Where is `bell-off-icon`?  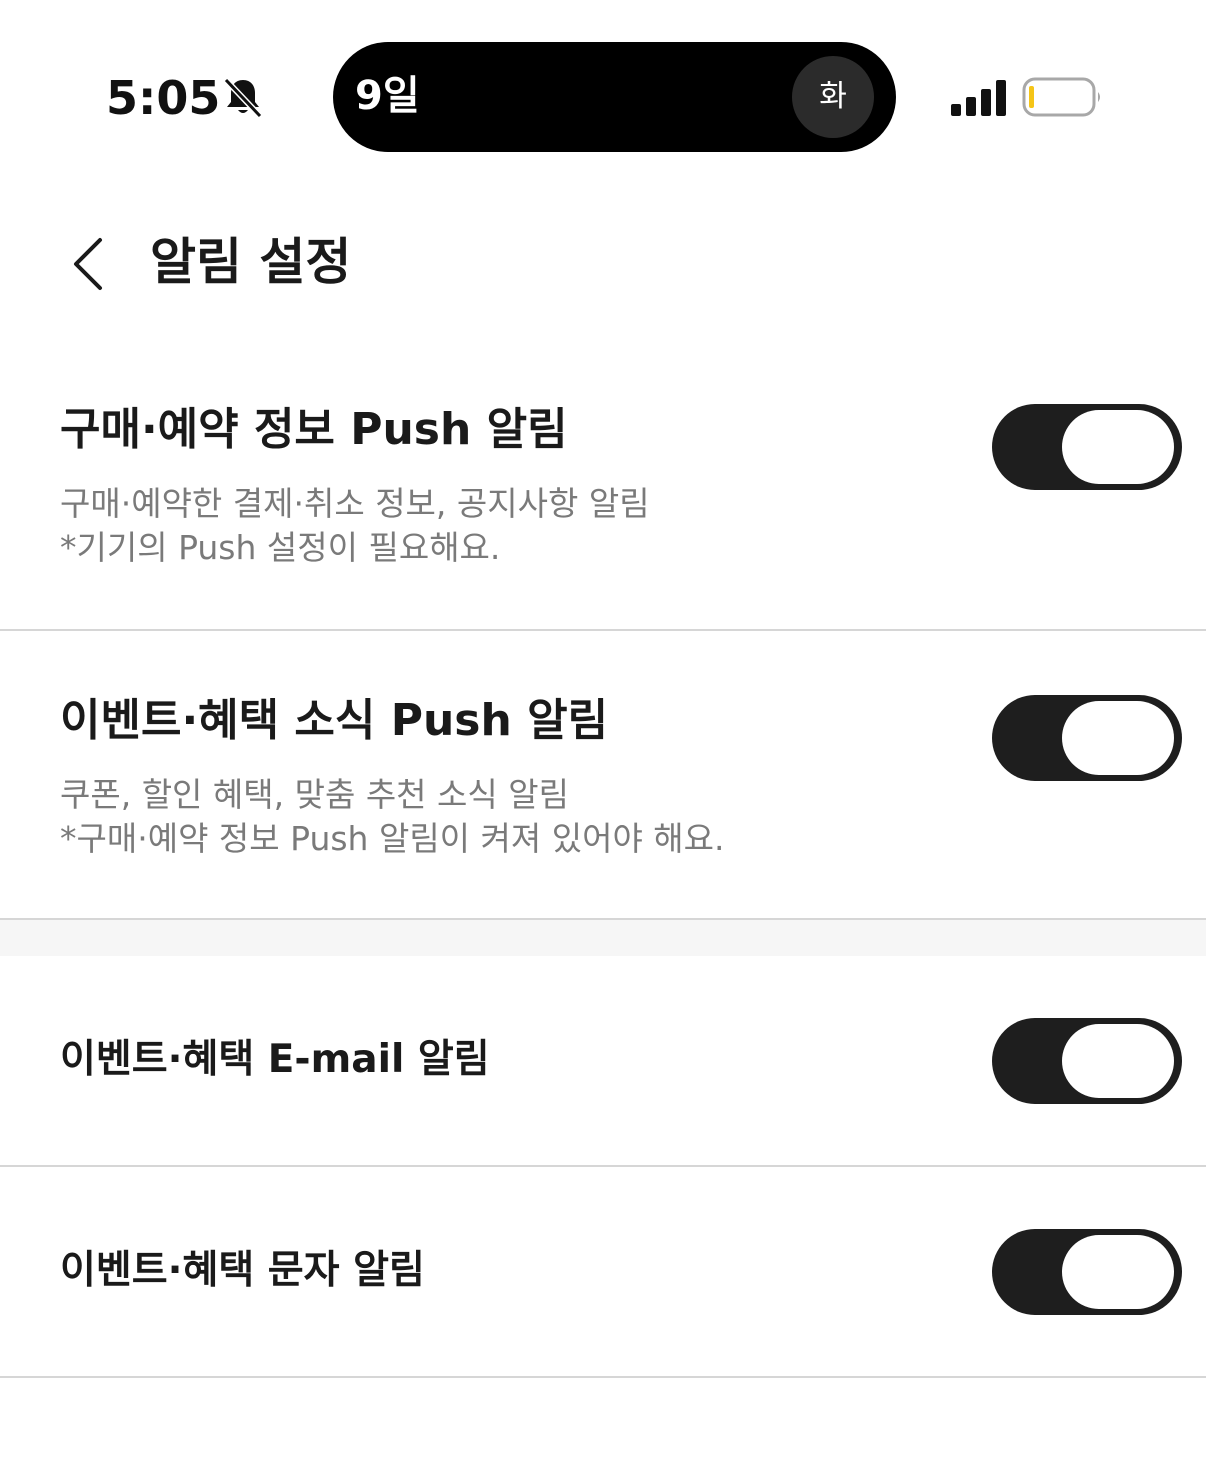
bell-off-icon is located at coordinates (243, 98).